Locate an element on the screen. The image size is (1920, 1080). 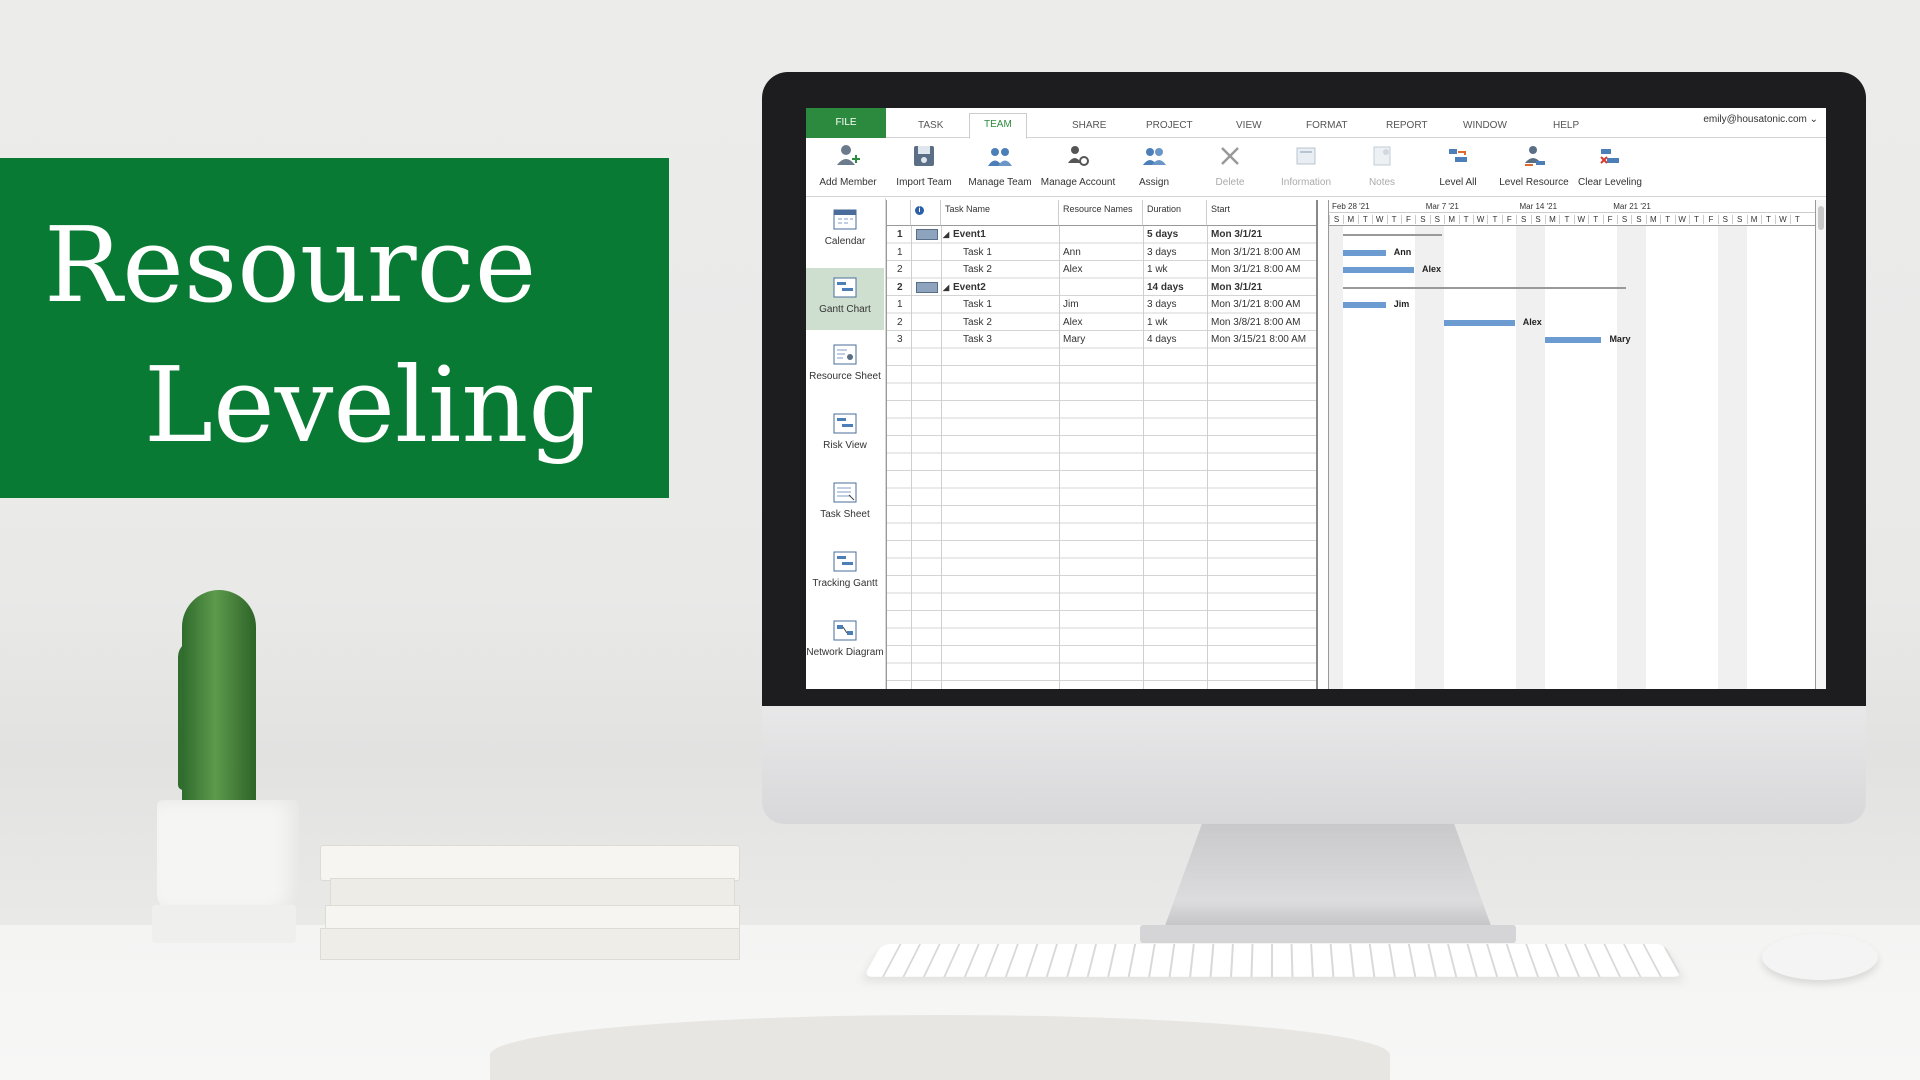
scrollbar-thumb is located at coordinates (1821, 218).